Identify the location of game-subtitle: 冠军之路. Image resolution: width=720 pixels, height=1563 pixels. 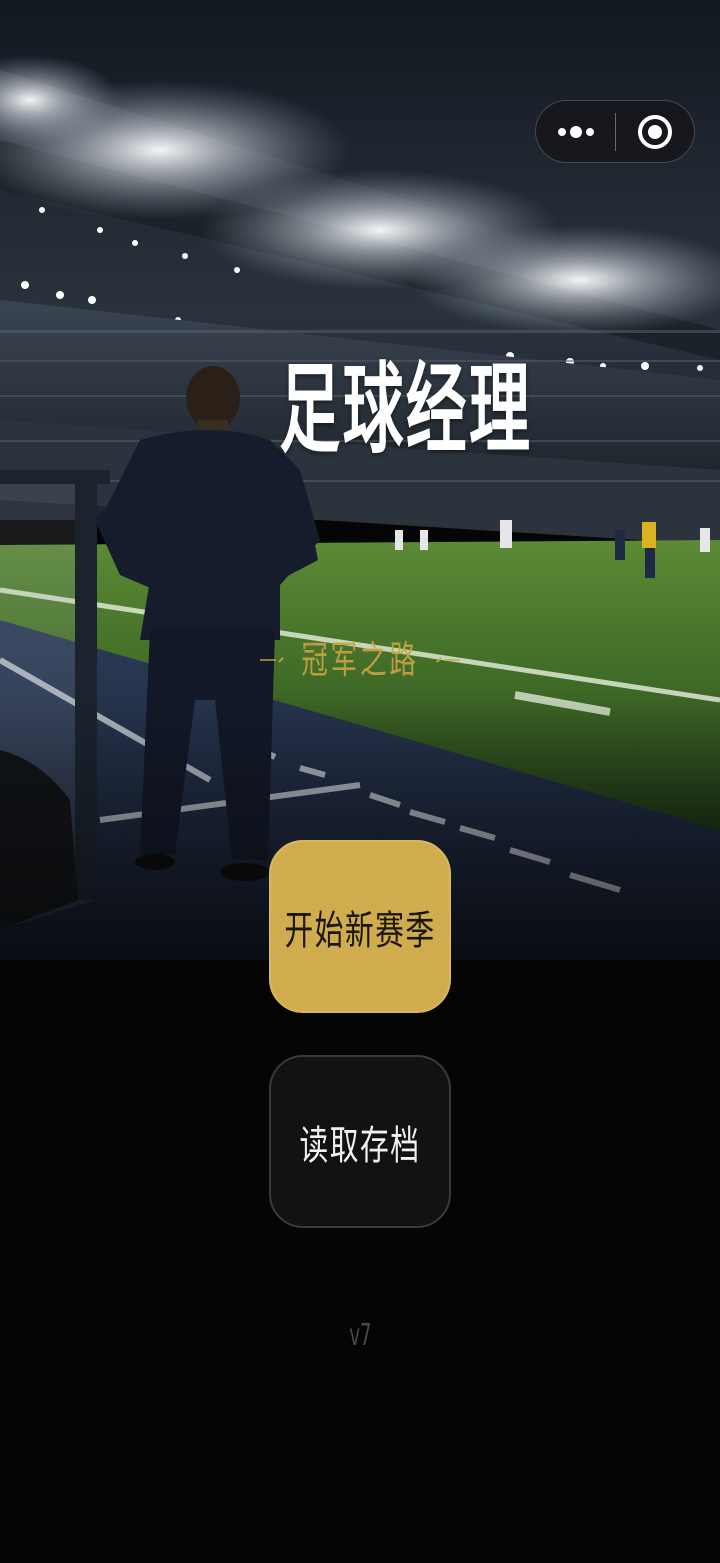
(360, 660).